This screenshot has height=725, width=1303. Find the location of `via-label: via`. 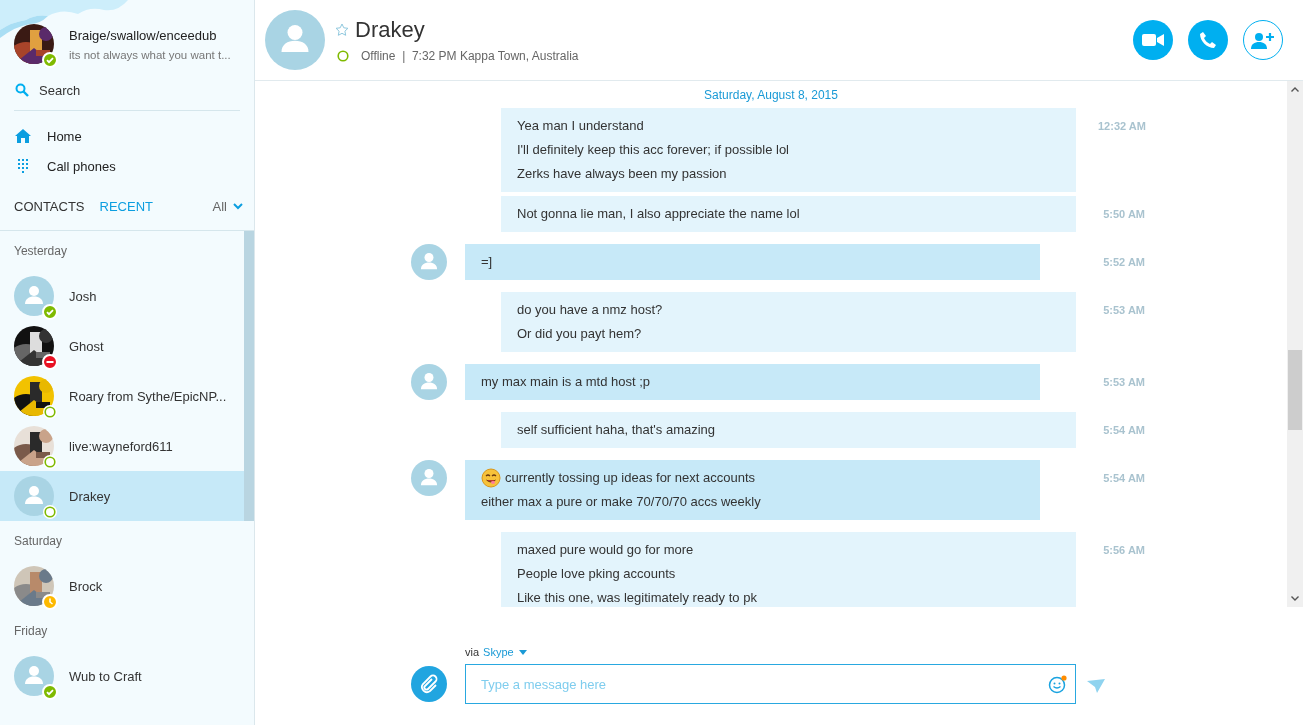

via-label: via is located at coordinates (472, 652).